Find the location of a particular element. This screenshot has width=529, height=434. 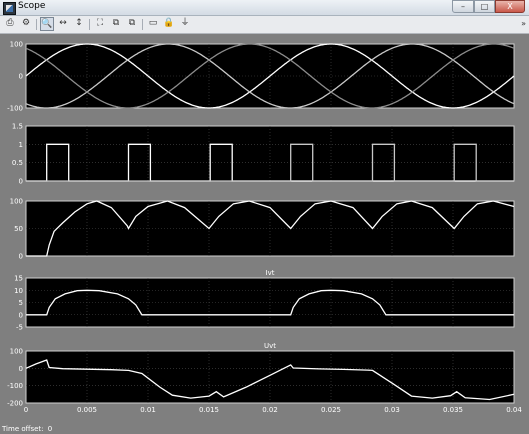

axes-title: Ivt is located at coordinates (270, 273).